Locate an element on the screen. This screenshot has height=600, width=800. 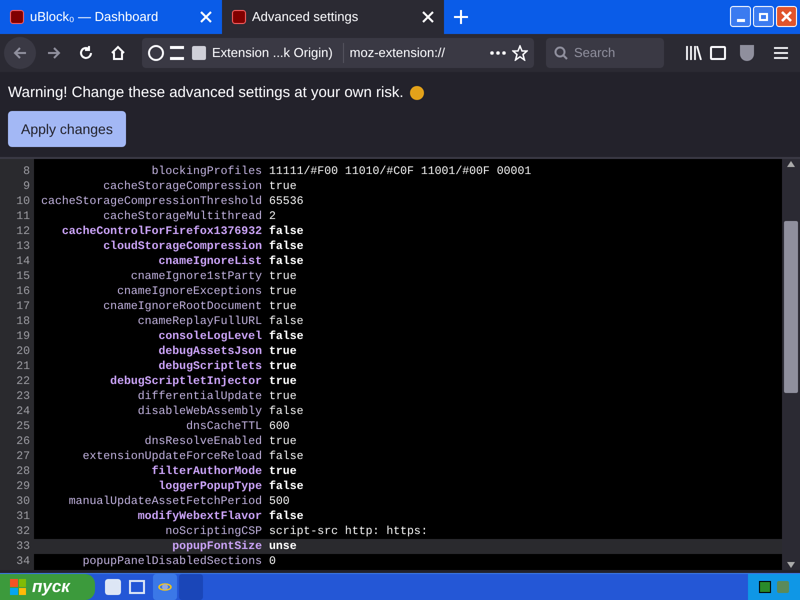
line-number: 28 is located at coordinates (23, 472).